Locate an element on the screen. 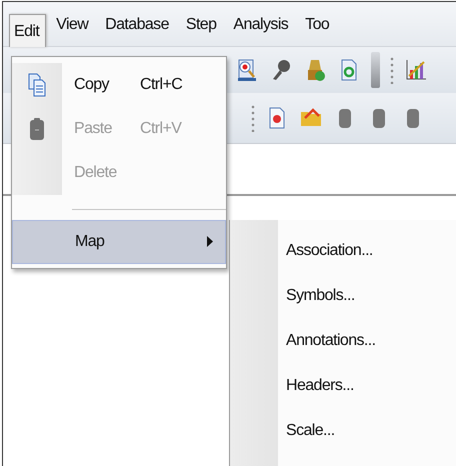 This screenshot has height=466, width=456. clipboard-icon is located at coordinates (37, 129).